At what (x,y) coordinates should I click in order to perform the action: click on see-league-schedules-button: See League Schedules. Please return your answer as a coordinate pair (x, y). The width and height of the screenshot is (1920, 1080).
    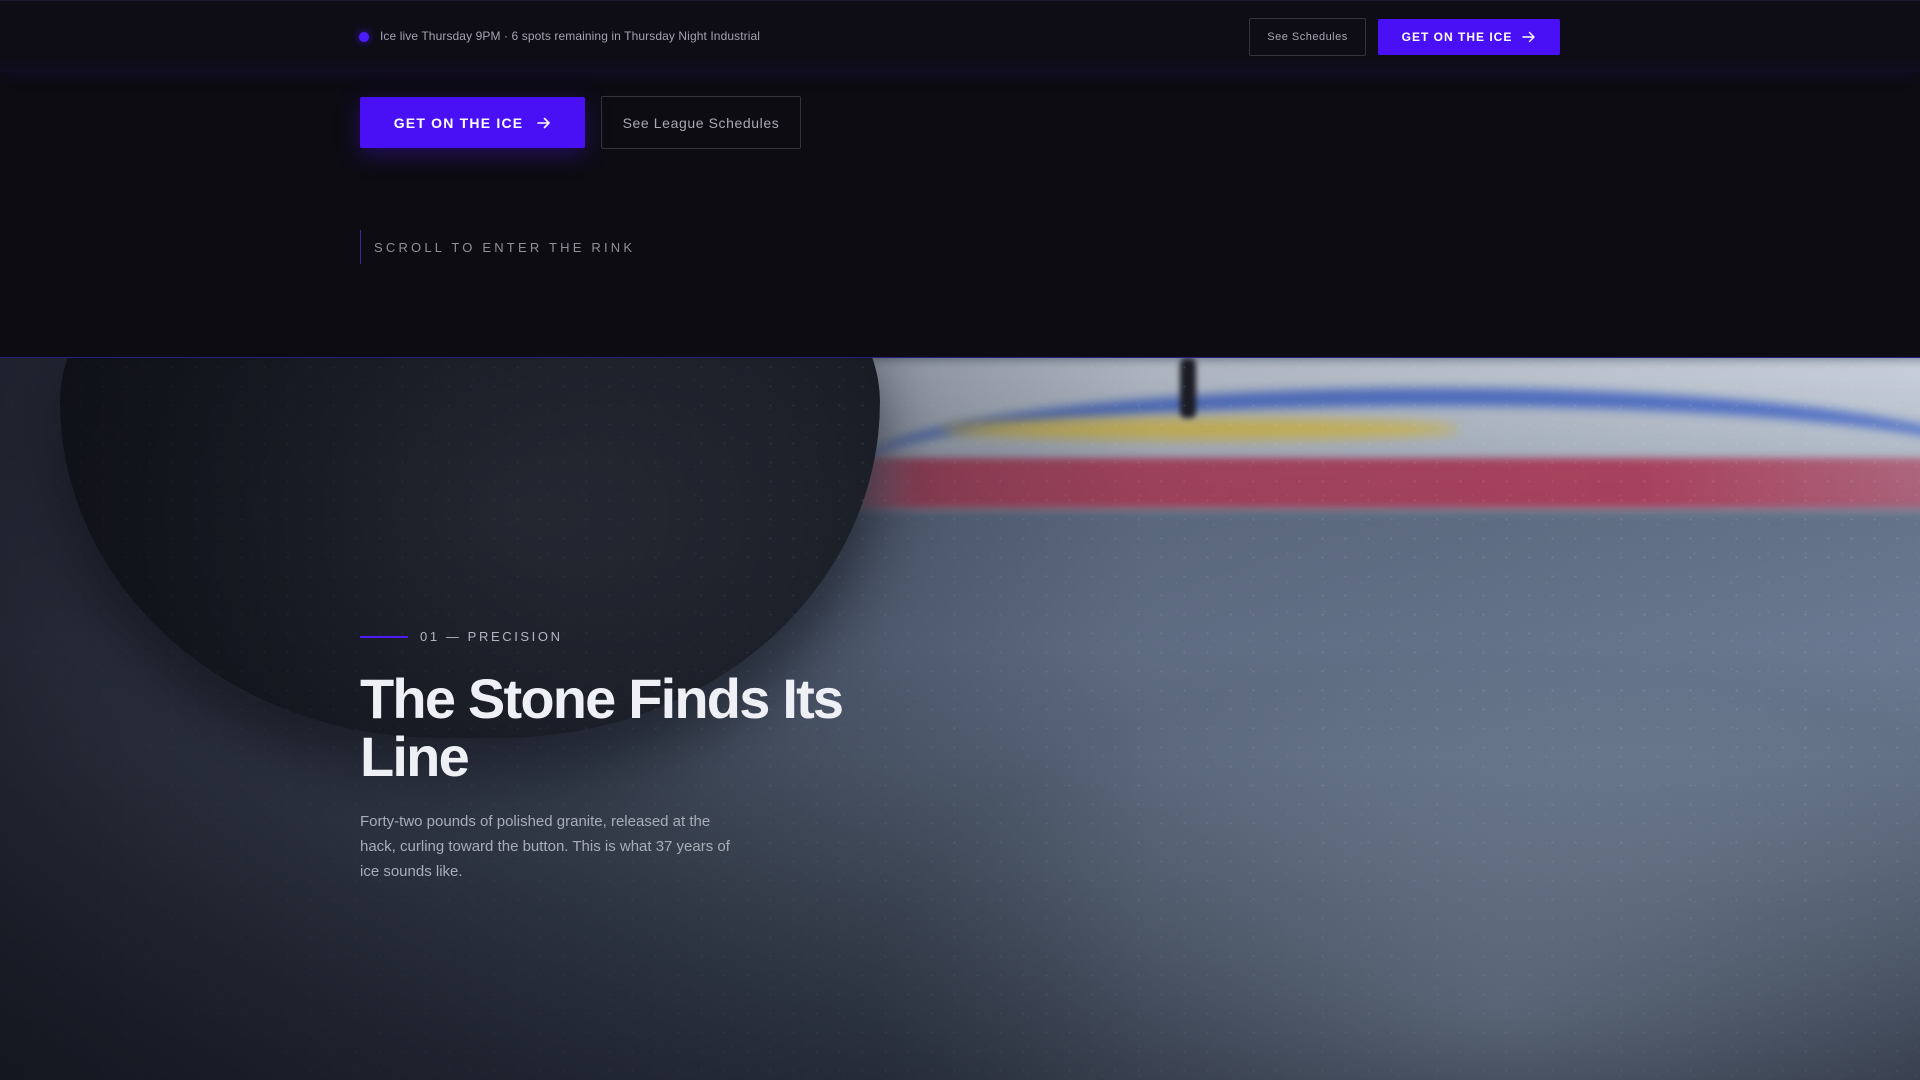
    Looking at the image, I should click on (701, 122).